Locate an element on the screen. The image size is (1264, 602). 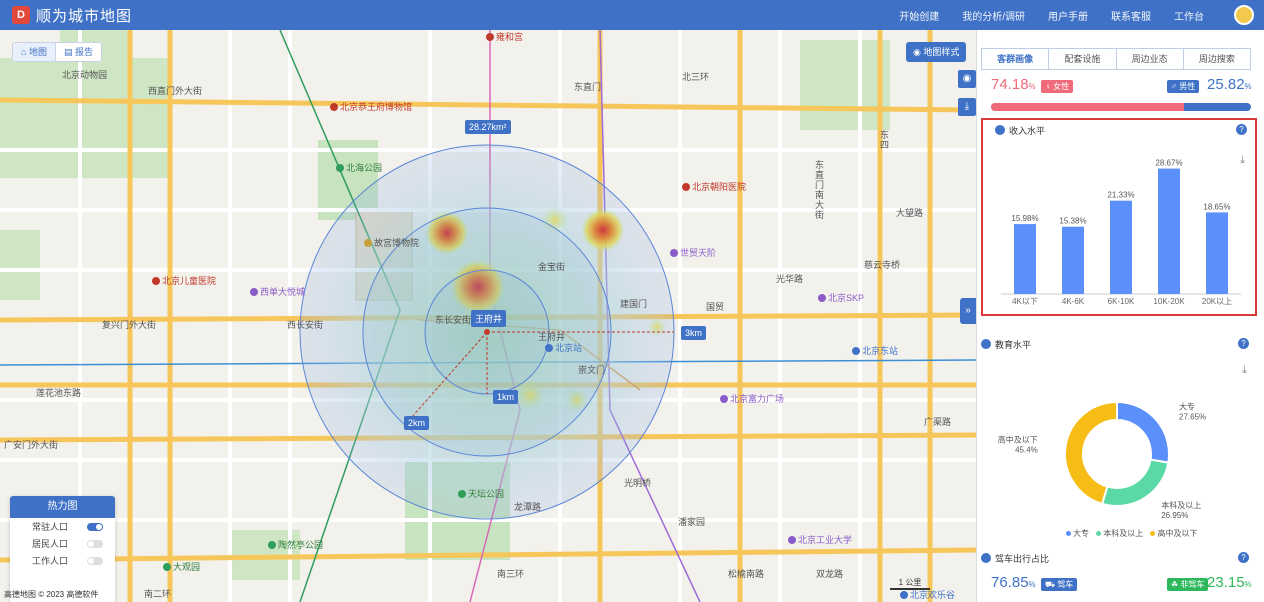
chevron-right-icon: » is located at coordinates (968, 310).